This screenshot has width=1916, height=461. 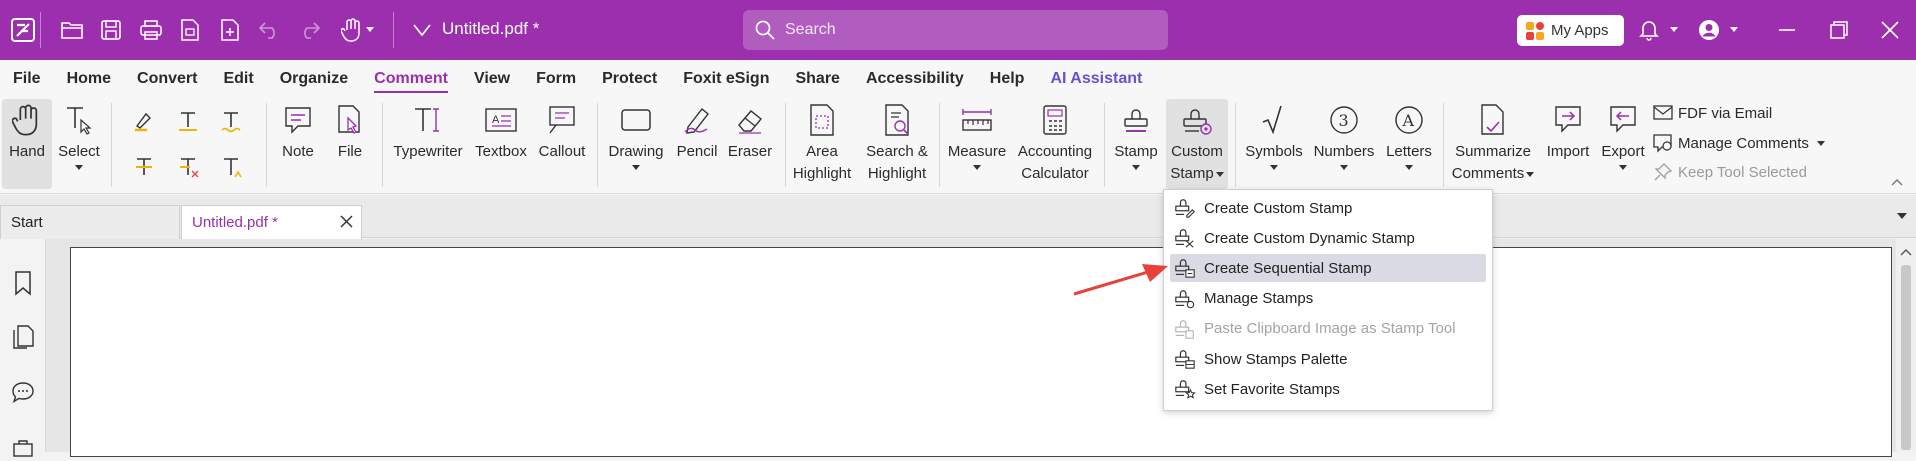 What do you see at coordinates (1709, 30) in the screenshot?
I see `user-account-icon` at bounding box center [1709, 30].